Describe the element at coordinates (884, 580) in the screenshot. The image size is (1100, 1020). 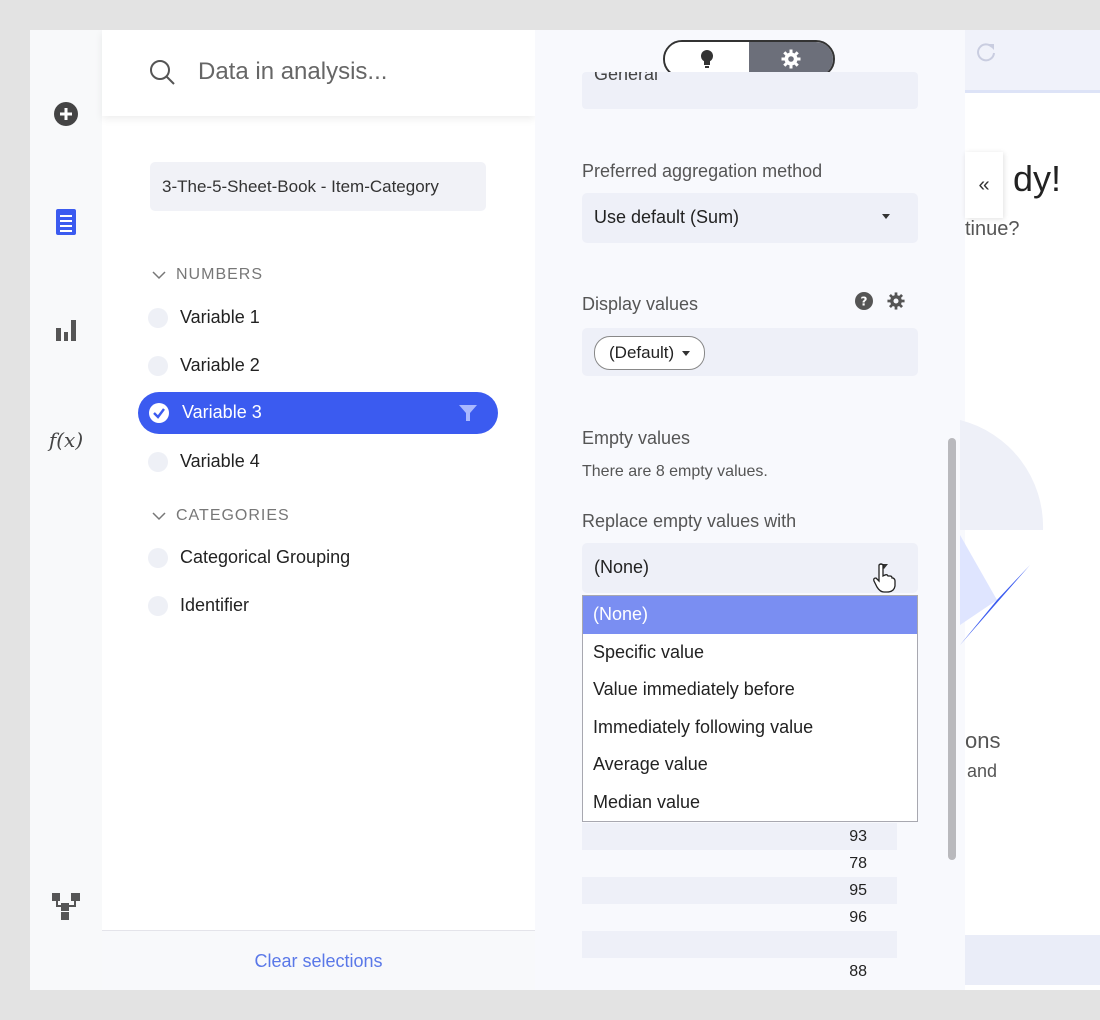
I see `hand-cursor-icon` at that location.